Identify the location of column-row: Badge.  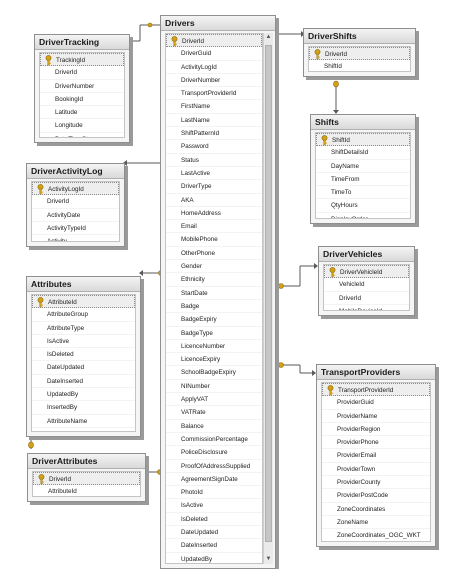
(214, 307).